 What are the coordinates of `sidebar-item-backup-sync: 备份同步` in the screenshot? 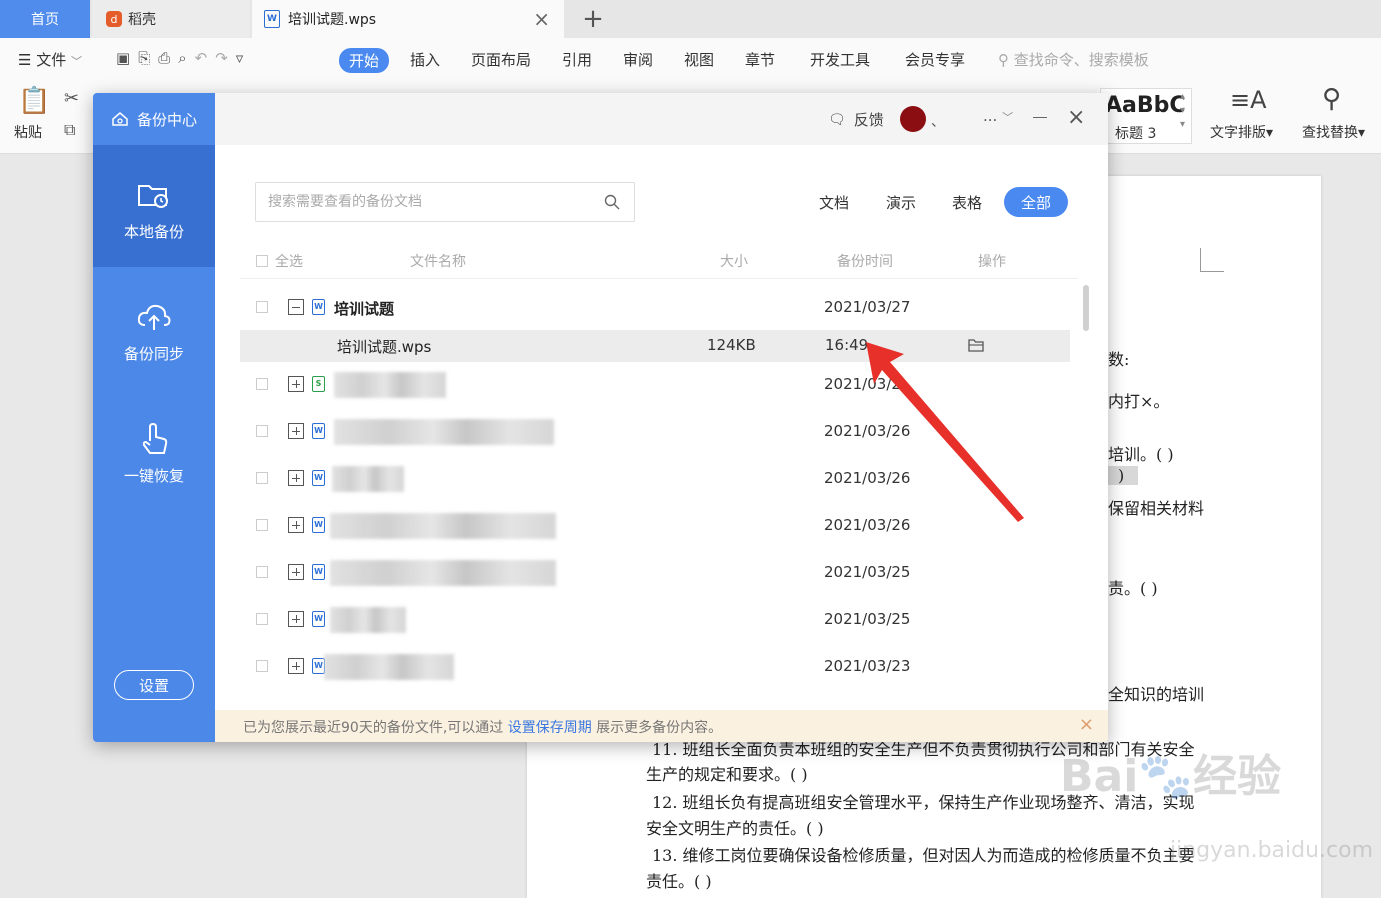 It's located at (154, 328).